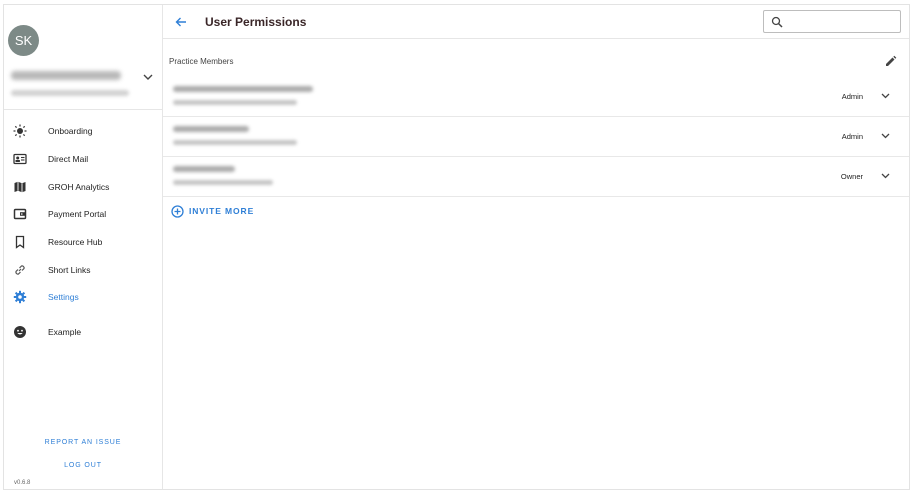 The height and width of the screenshot is (492, 913). Describe the element at coordinates (83, 297) in the screenshot. I see `sidebar-item-settings: Settings` at that location.